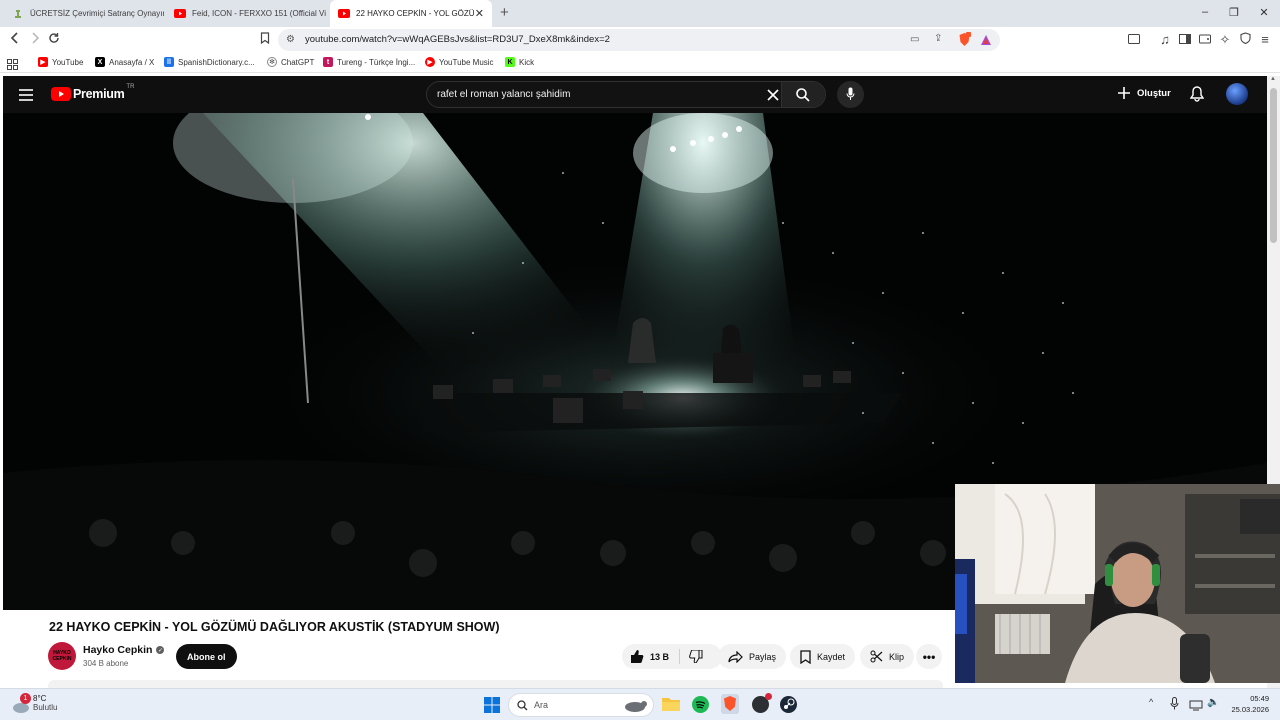 Image resolution: width=1280 pixels, height=720 pixels. What do you see at coordinates (1265, 40) in the screenshot?
I see `menu-icon: ≡` at bounding box center [1265, 40].